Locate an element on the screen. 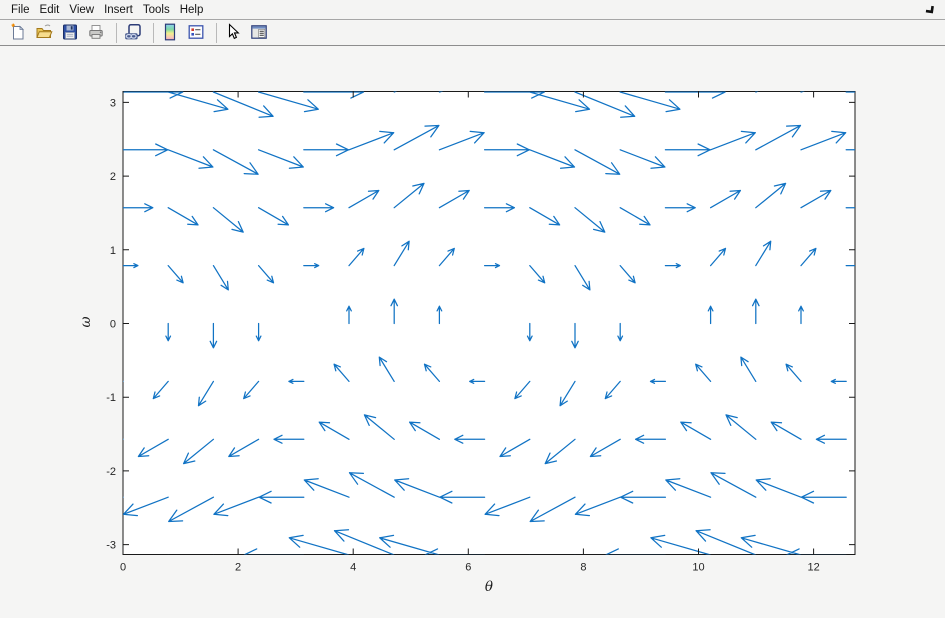 The width and height of the screenshot is (945, 618). y-tick-label: 1 is located at coordinates (113, 251).